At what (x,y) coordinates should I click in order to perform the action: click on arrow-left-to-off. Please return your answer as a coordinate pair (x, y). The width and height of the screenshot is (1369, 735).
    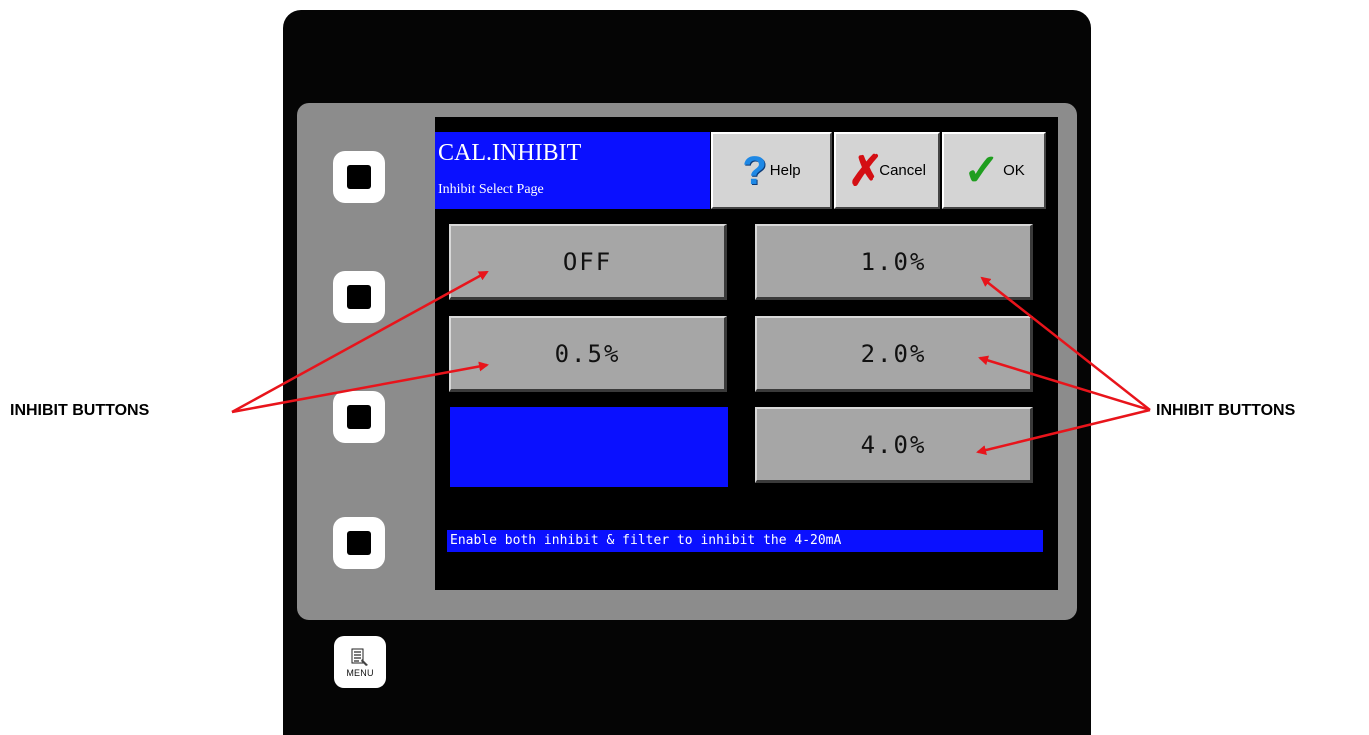
    Looking at the image, I should click on (360, 342).